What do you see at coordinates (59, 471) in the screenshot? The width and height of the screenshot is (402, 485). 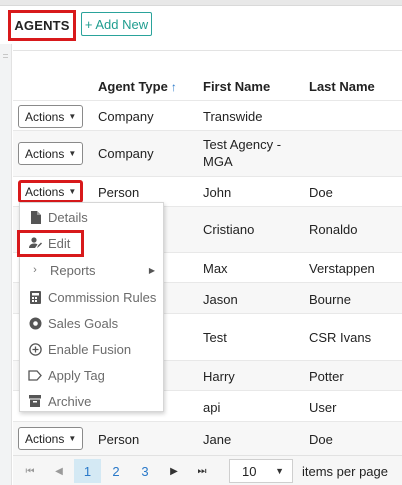 I see `prev-page-icon: ◀` at bounding box center [59, 471].